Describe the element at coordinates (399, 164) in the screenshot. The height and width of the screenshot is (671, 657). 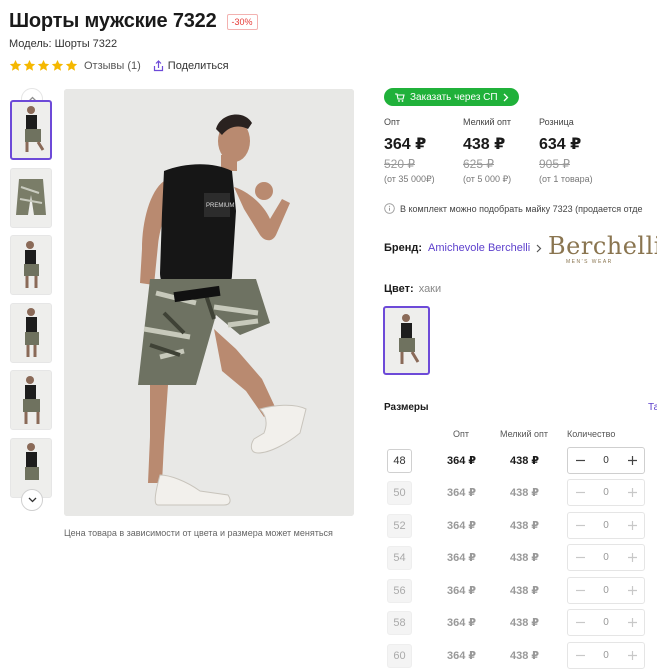
I see `price-old: 520 ₽` at that location.